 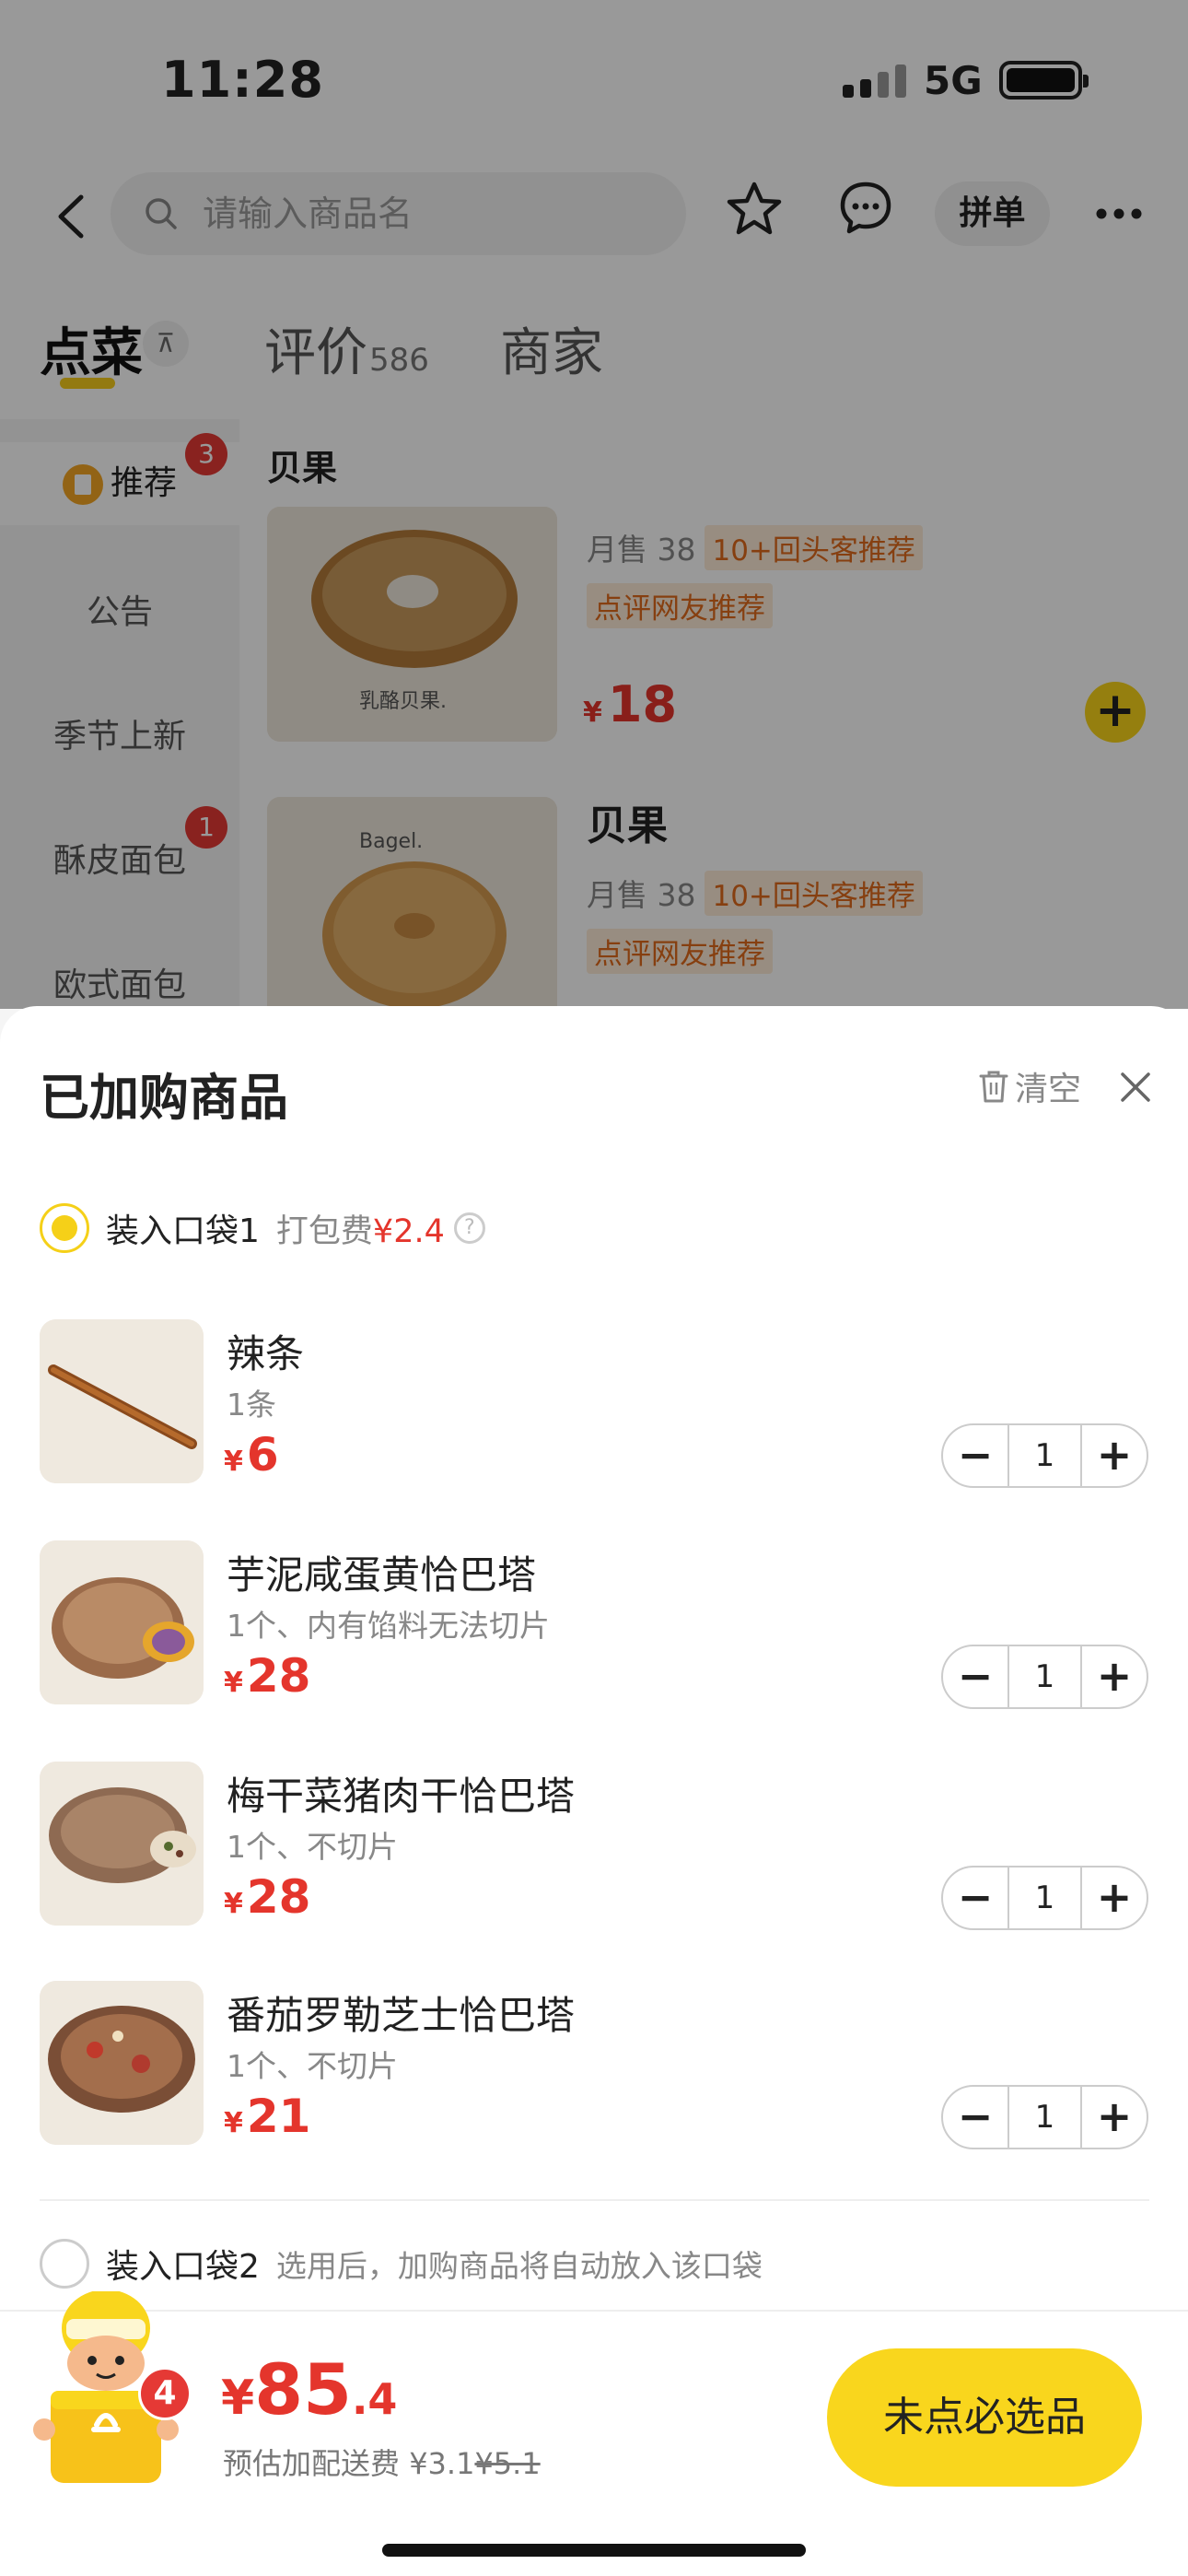 What do you see at coordinates (251, 1405) in the screenshot?
I see `item-spec: 1条` at bounding box center [251, 1405].